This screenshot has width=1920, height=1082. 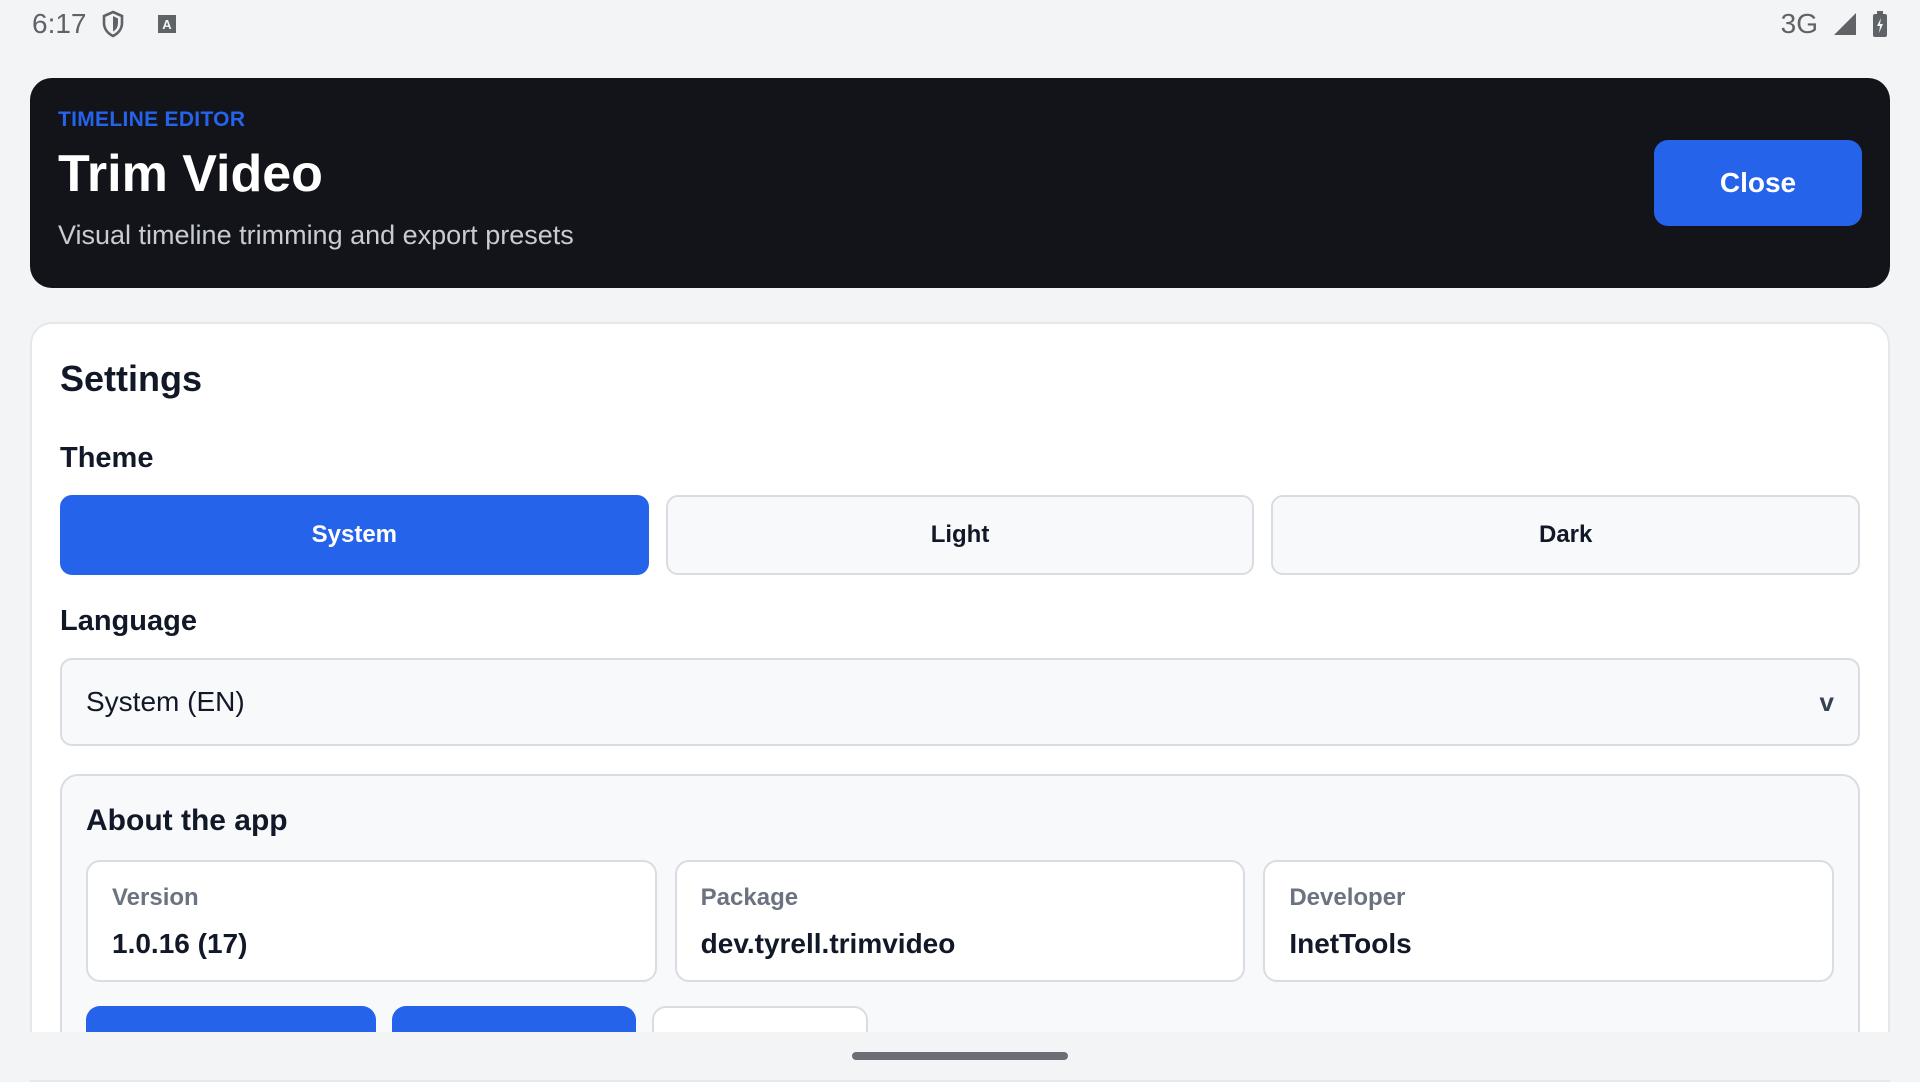 I want to click on chevron-down-icon: v, so click(x=1826, y=701).